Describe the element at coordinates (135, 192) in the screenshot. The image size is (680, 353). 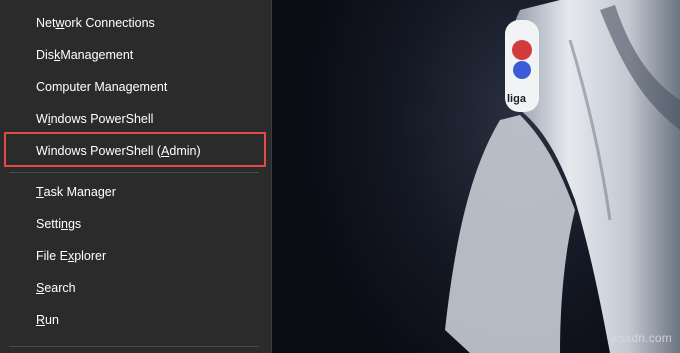
I see `menu-item-task-manager: Task Manager` at that location.